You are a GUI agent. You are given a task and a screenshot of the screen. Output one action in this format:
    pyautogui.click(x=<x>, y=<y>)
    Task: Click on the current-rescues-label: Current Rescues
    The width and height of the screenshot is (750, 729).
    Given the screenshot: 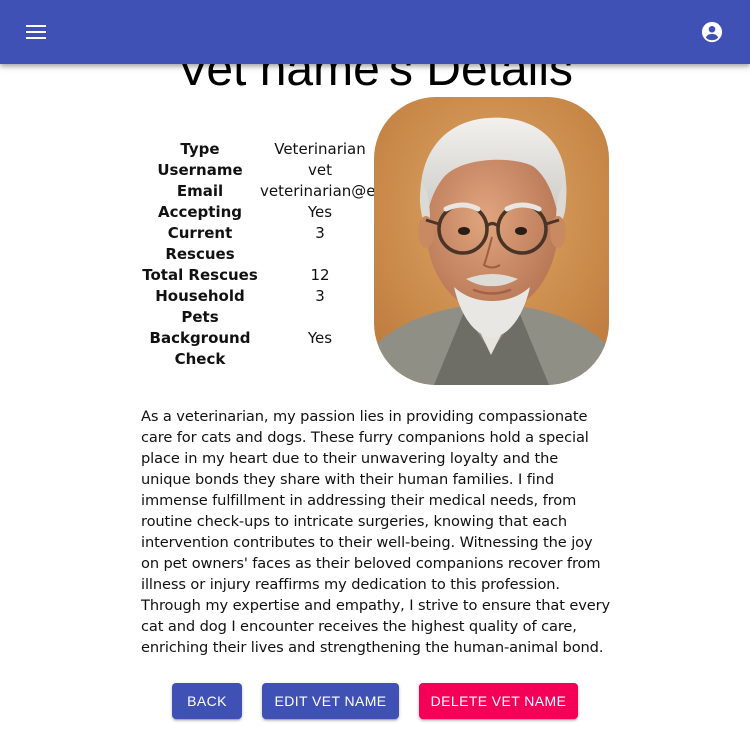 What is the action you would take?
    pyautogui.click(x=200, y=243)
    